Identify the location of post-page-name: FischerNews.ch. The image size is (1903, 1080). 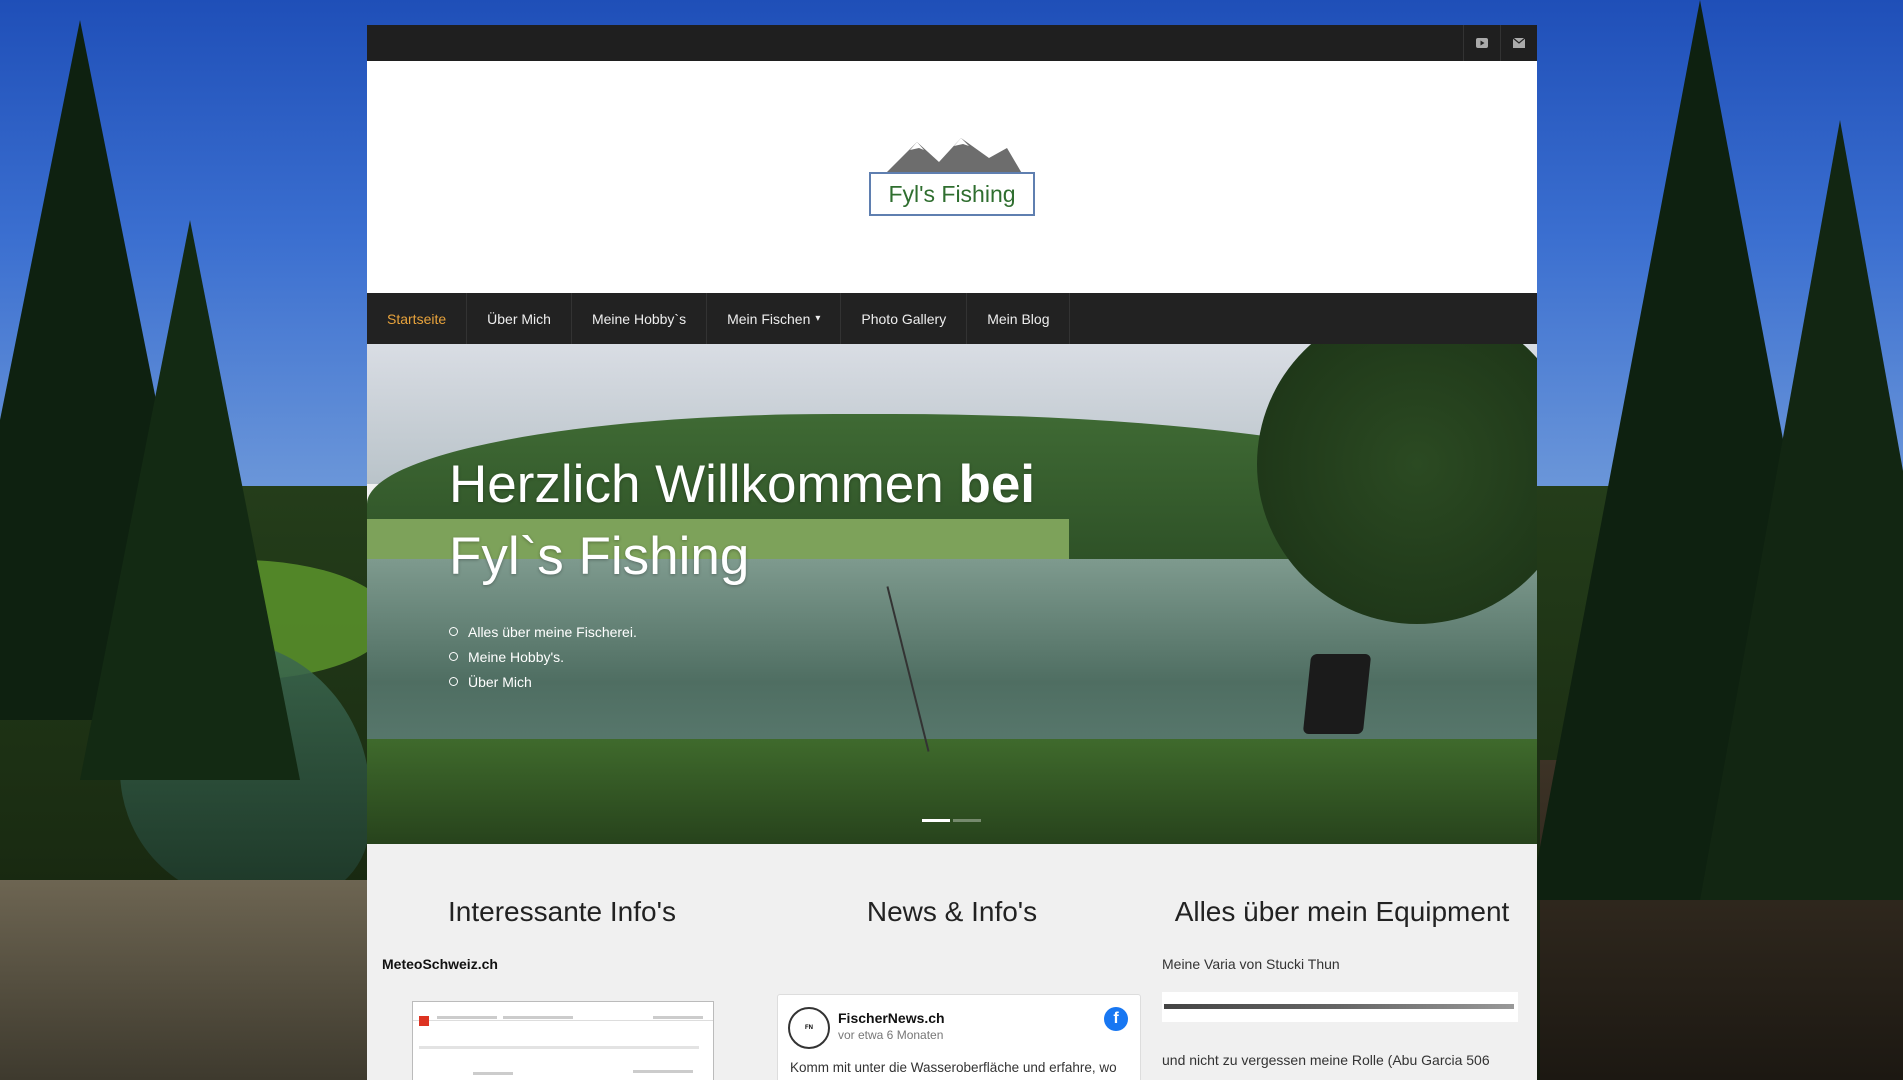
(891, 1018).